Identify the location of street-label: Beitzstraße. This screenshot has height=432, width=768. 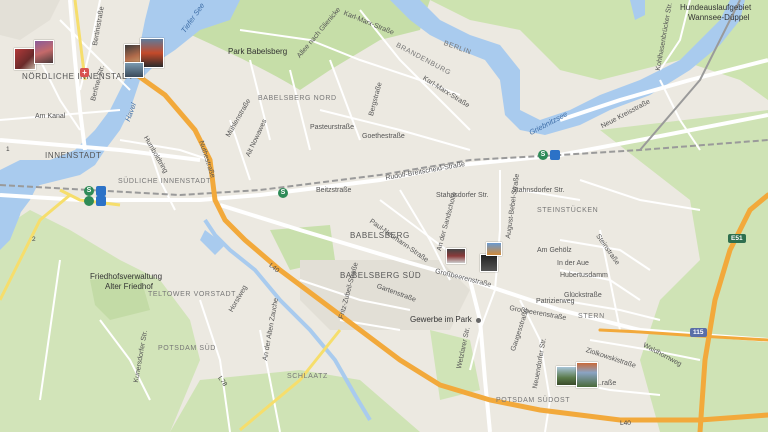
(334, 190).